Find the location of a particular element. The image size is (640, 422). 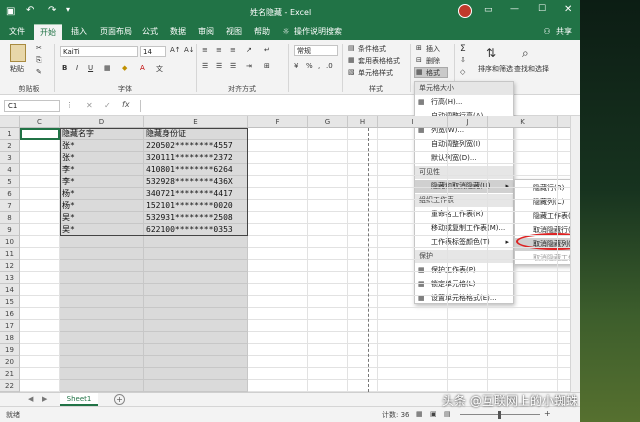

add-sheet-icon: + is located at coordinates (119, 399).